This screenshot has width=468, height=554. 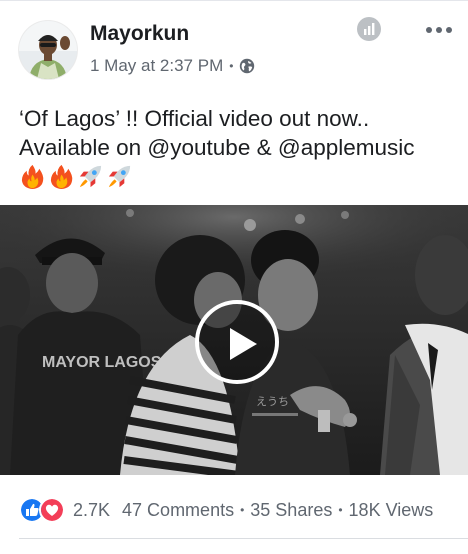 I want to click on post-meta: 1 May at 2:37 PM •, so click(x=172, y=66).